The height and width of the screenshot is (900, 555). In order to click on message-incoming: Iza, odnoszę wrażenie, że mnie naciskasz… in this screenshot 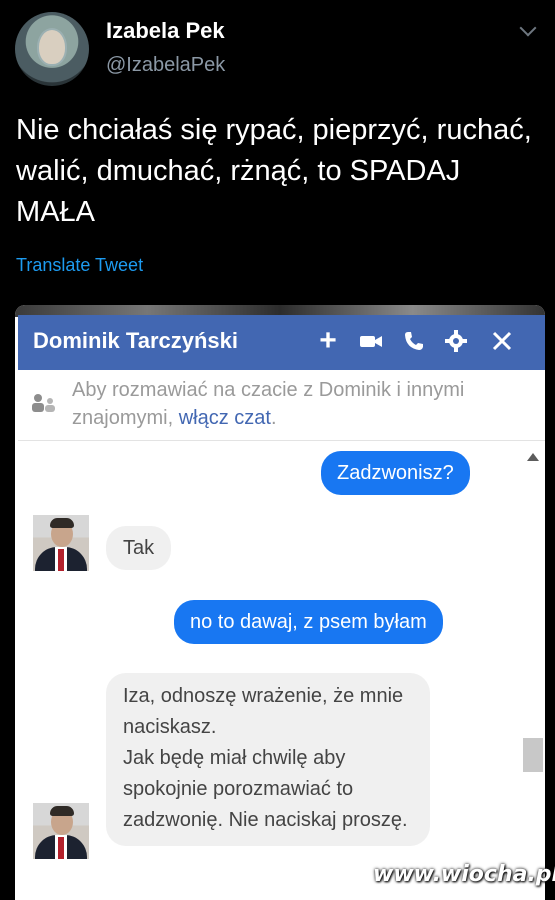, I will do `click(268, 759)`.